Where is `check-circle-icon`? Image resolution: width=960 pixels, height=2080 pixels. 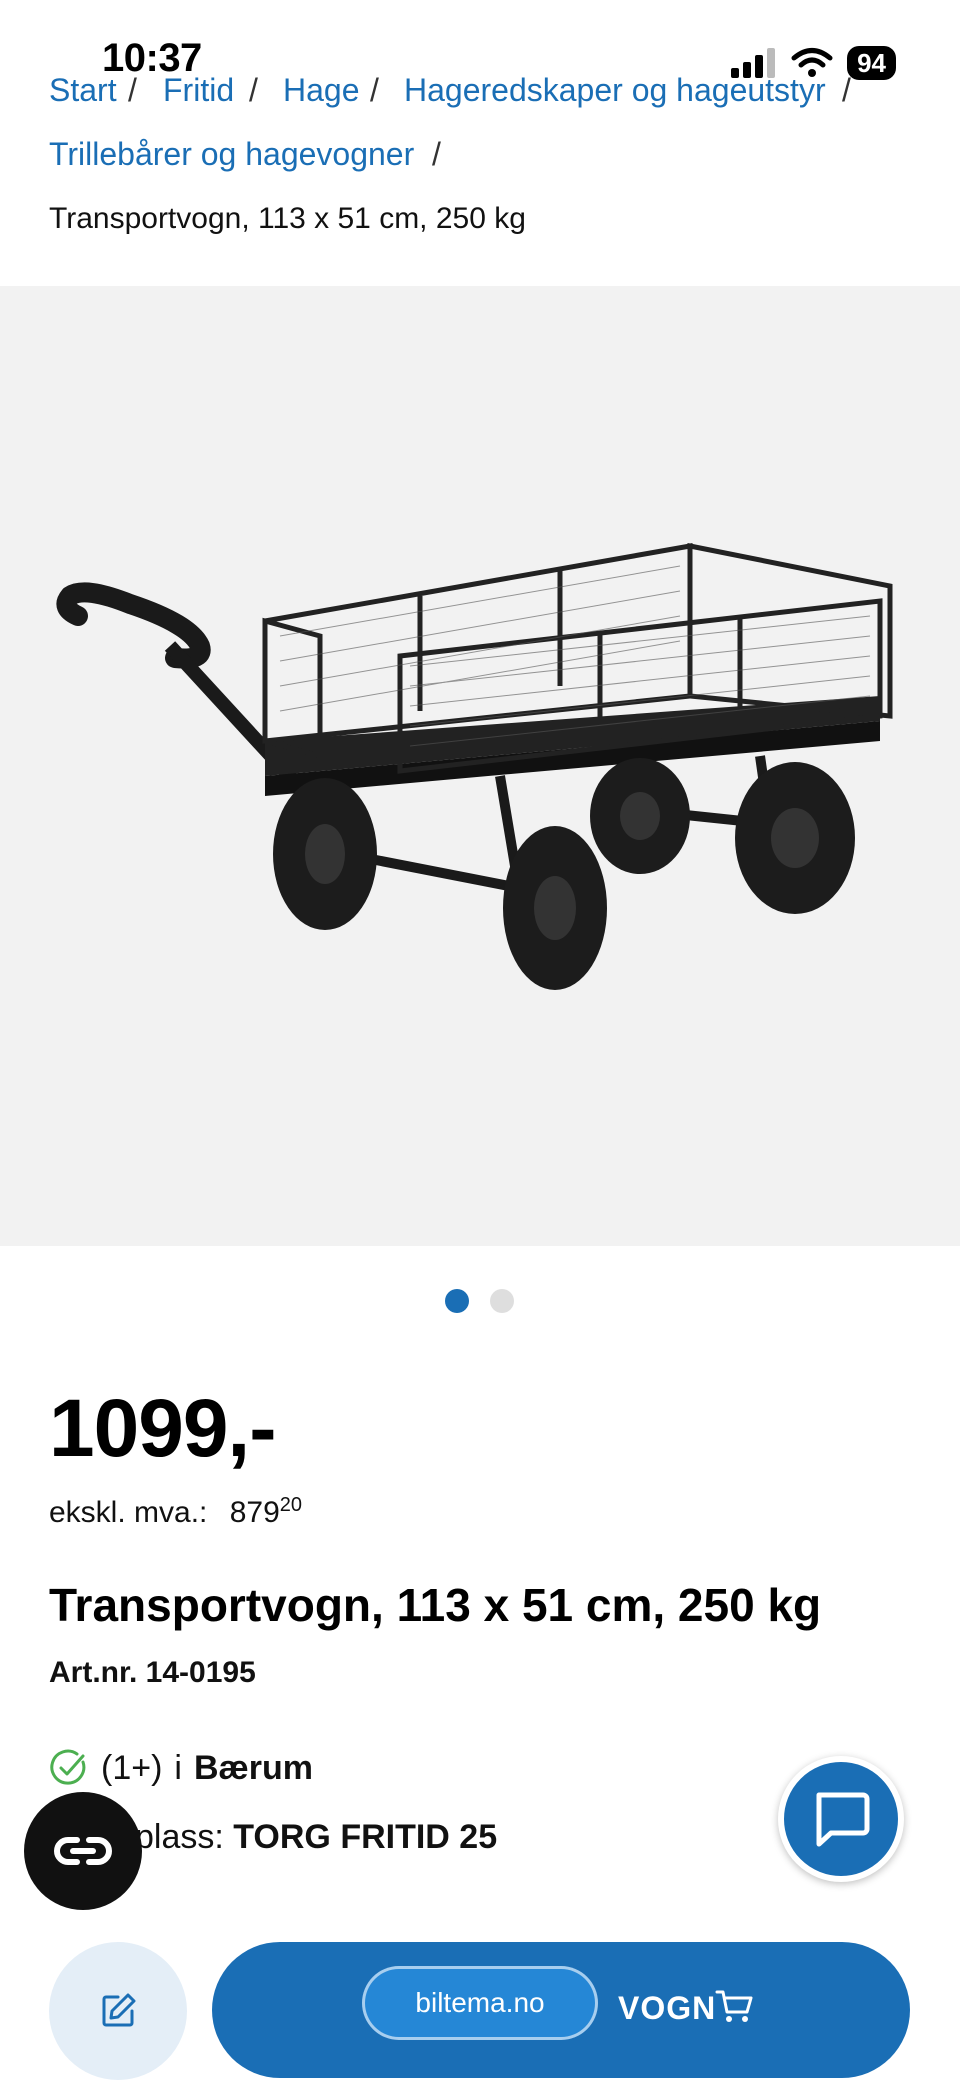
check-circle-icon is located at coordinates (68, 1767).